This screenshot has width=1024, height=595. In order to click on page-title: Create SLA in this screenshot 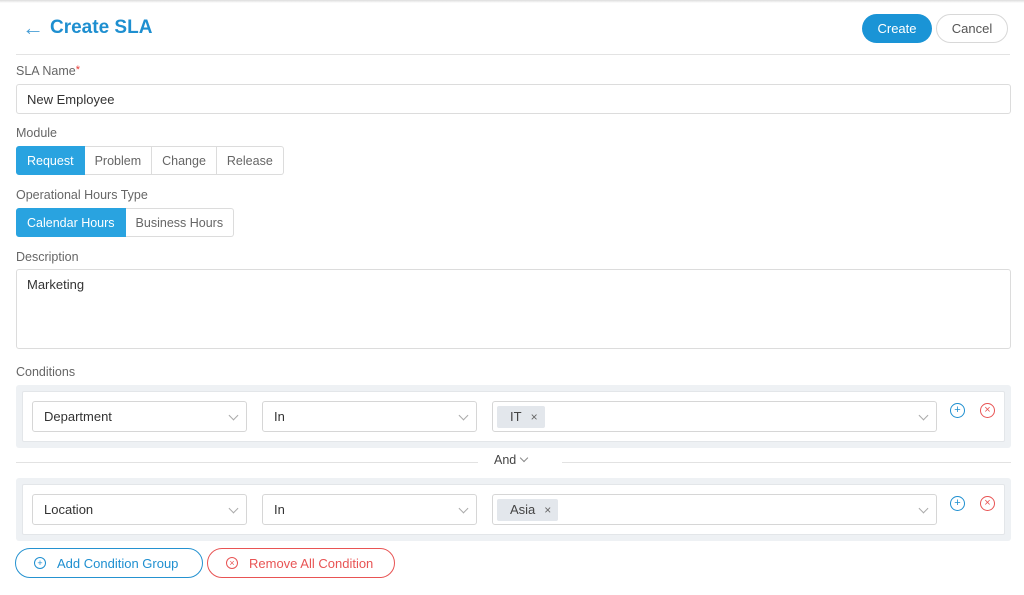, I will do `click(101, 27)`.